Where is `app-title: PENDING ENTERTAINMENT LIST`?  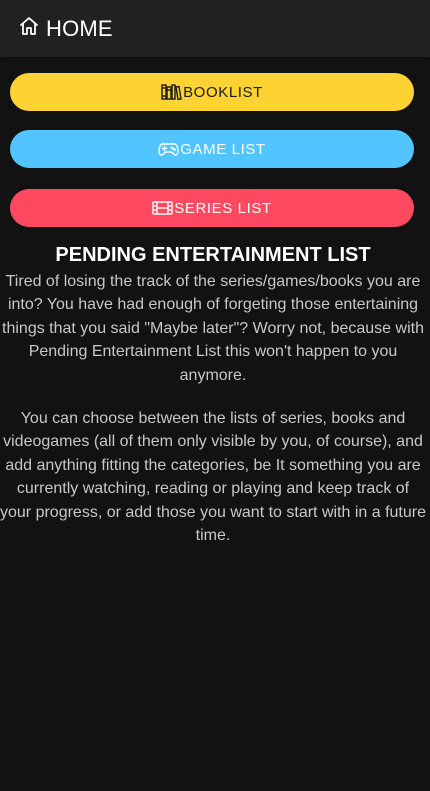 app-title: PENDING ENTERTAINMENT LIST is located at coordinates (213, 255).